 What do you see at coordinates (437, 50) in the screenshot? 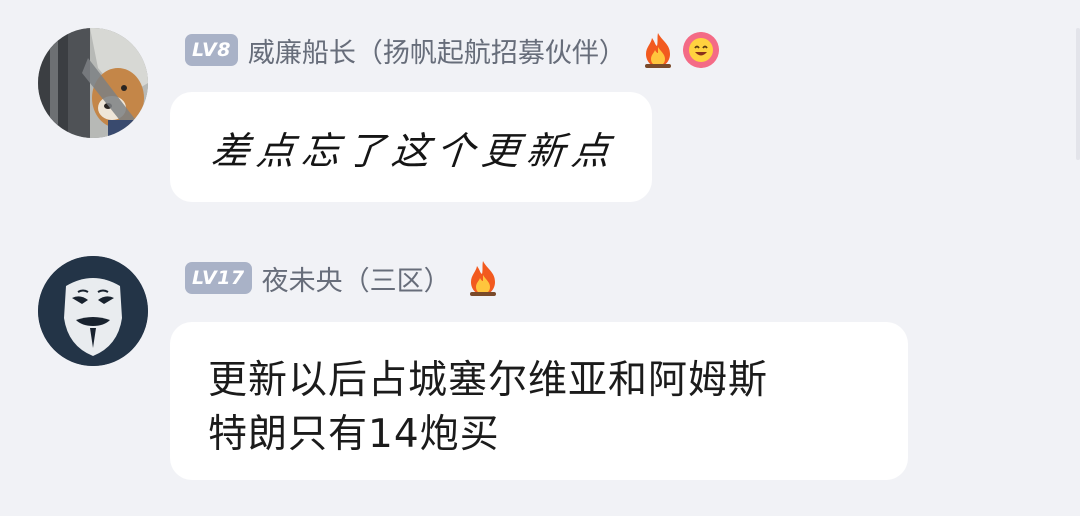
I see `username: 威廉船长（扬帆起航招募伙伴）` at bounding box center [437, 50].